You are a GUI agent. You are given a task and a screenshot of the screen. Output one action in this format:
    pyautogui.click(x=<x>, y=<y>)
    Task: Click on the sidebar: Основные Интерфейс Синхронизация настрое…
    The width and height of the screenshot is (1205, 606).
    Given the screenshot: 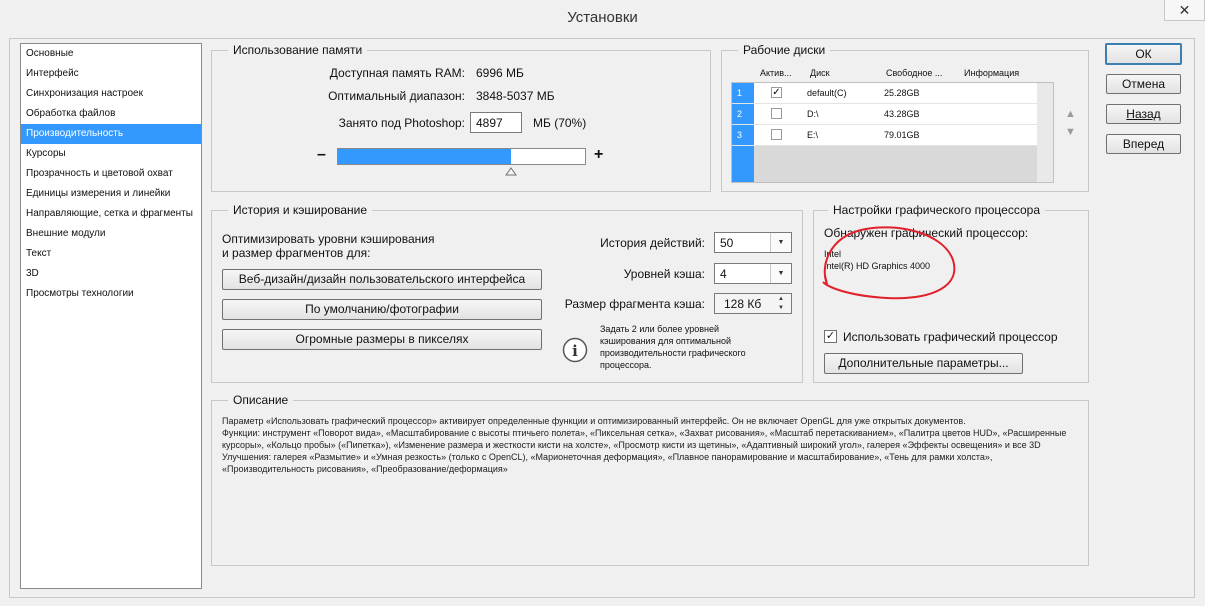 What is the action you would take?
    pyautogui.click(x=111, y=316)
    